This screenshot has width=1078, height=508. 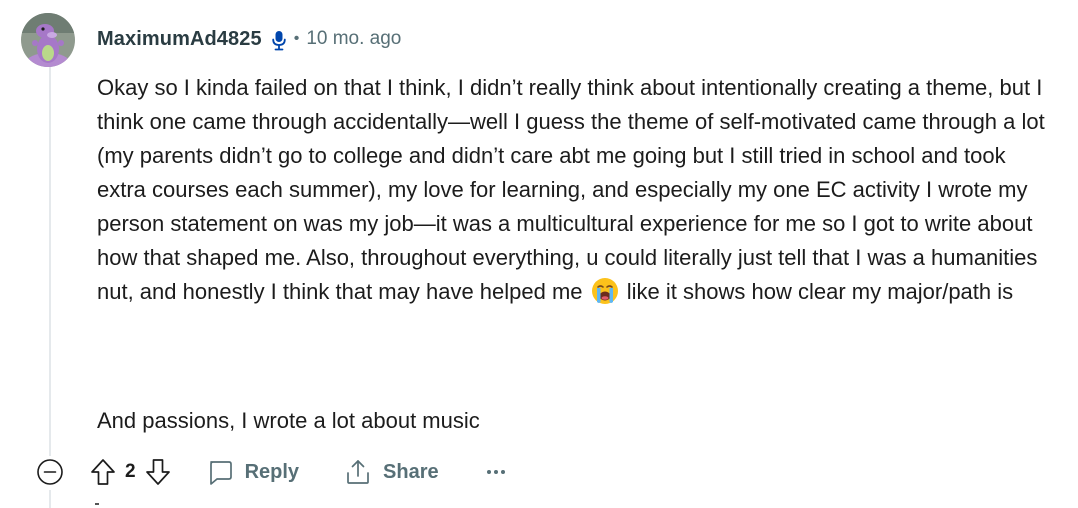 I want to click on comment-action-bar: 2 Reply Share, so click(x=271, y=472).